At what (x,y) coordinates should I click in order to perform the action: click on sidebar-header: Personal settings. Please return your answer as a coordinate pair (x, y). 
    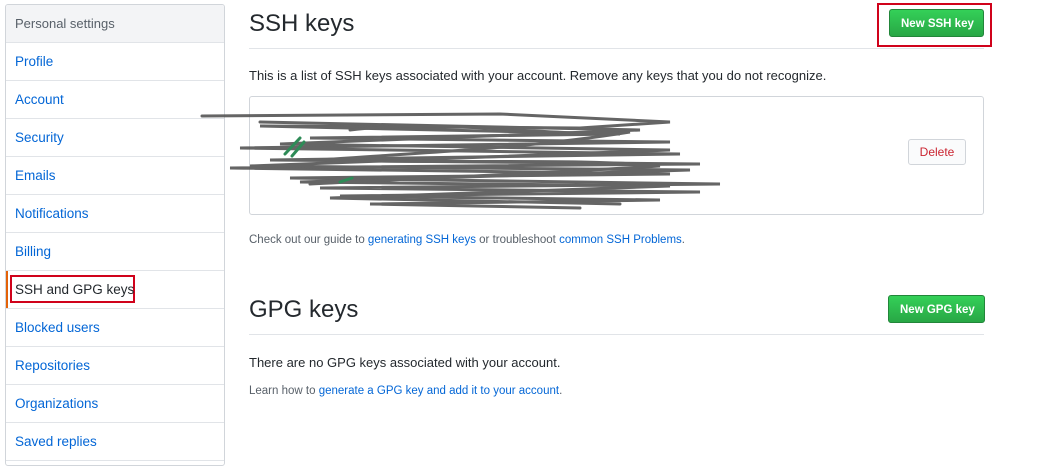
    Looking at the image, I should click on (115, 24).